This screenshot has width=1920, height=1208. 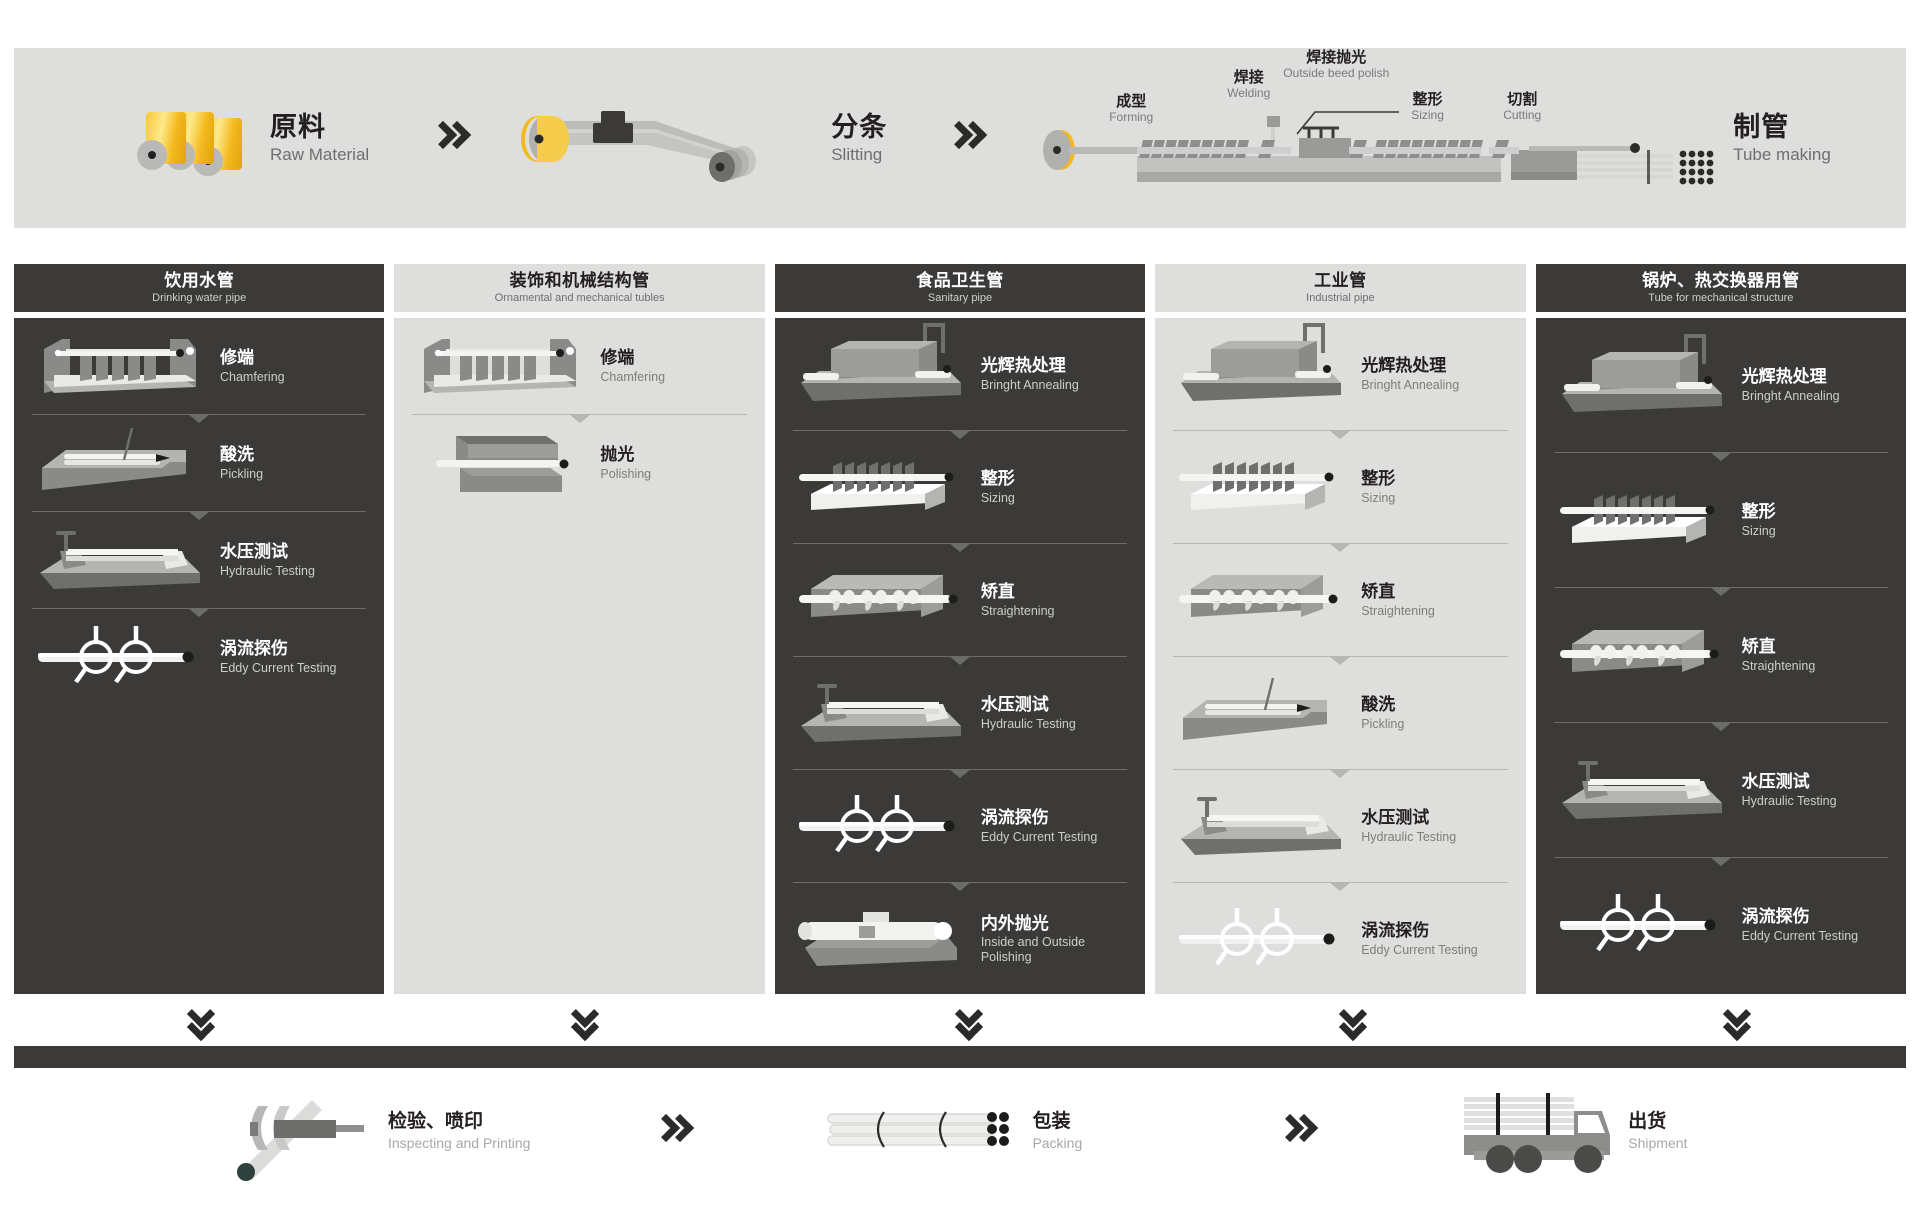 I want to click on slitting-machine-icon, so click(x=660, y=140).